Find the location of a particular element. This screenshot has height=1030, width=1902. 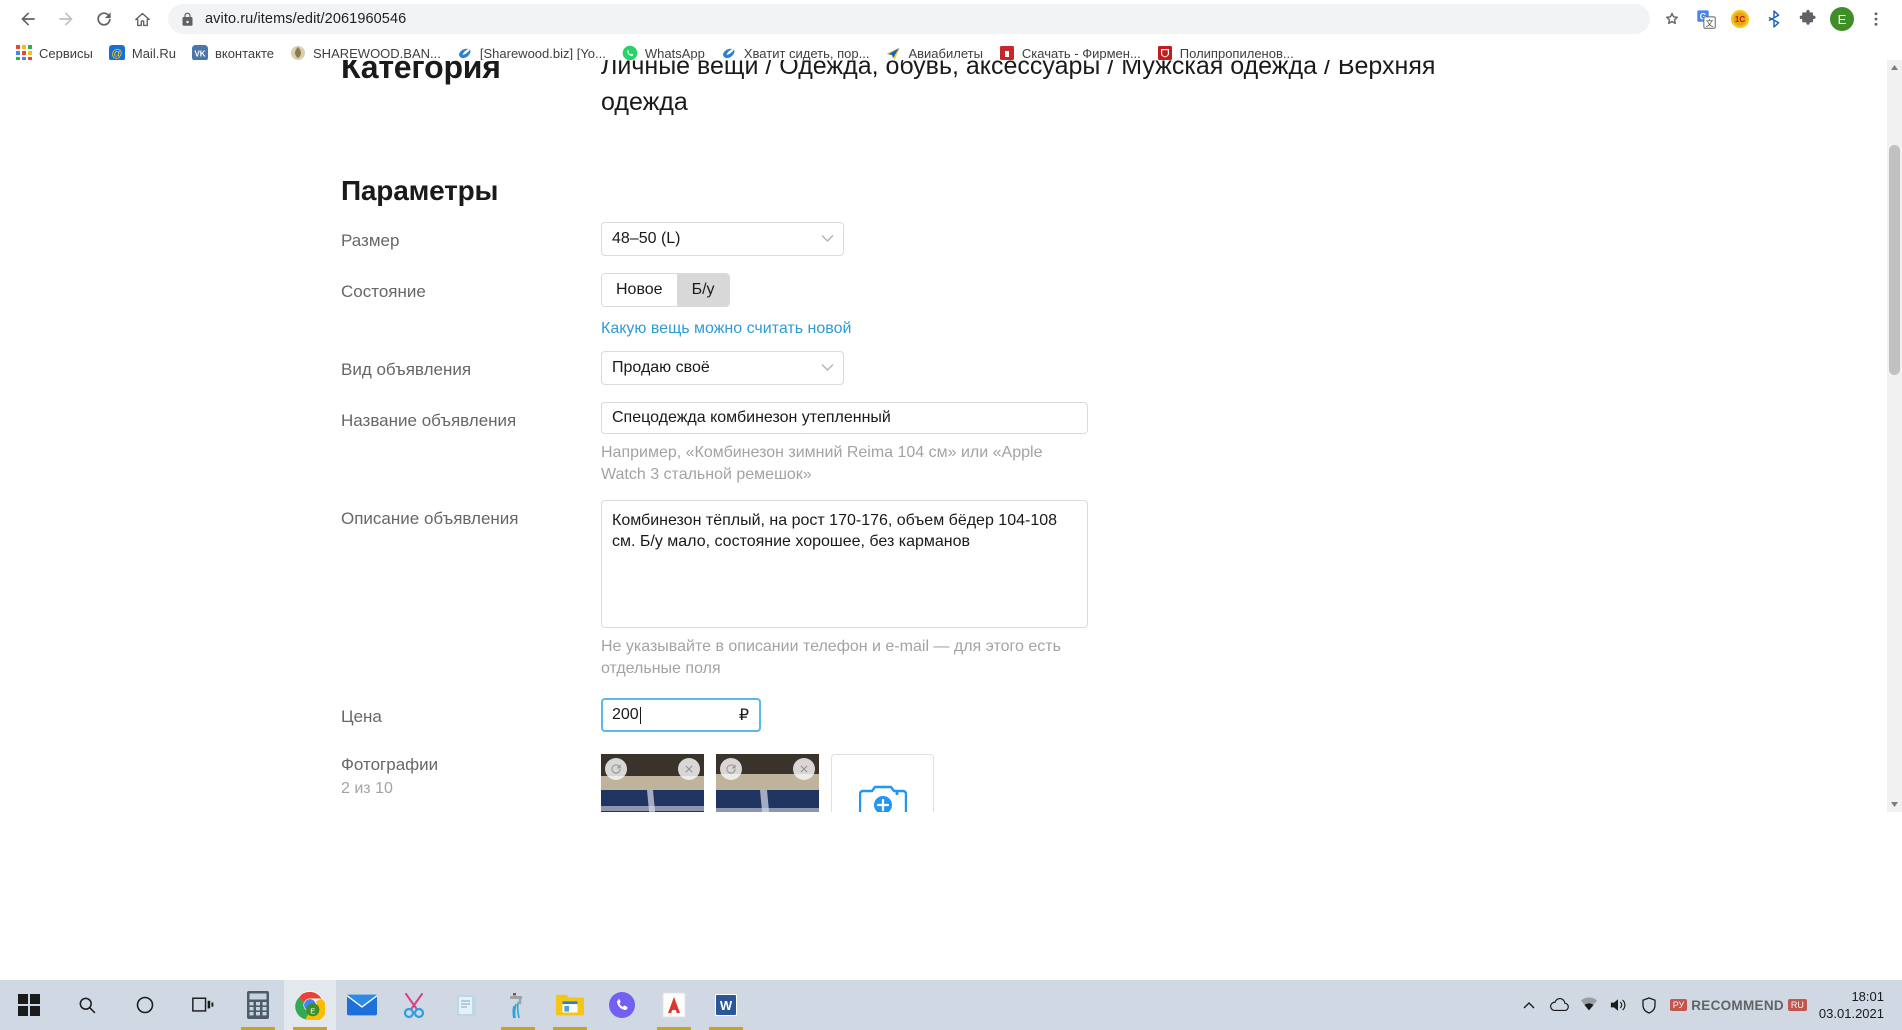

chrome-menu-icon is located at coordinates (1876, 19).